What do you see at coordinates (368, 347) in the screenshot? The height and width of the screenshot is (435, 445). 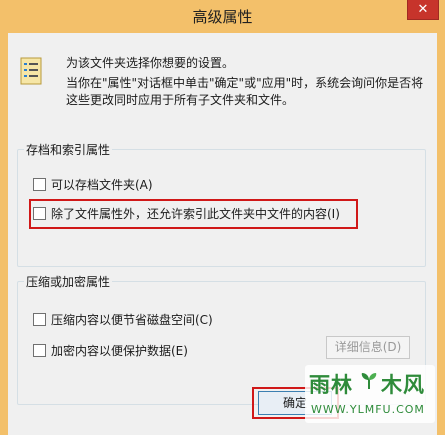 I see `details-button: 详细信息(D)` at bounding box center [368, 347].